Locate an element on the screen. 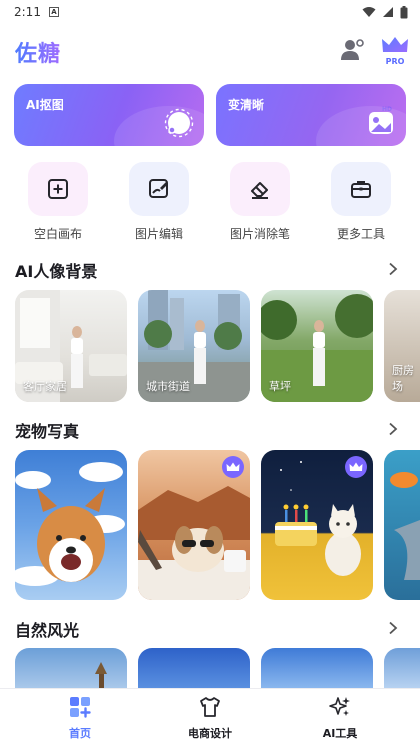 This screenshot has width=420, height=746. status-icons is located at coordinates (385, 12).